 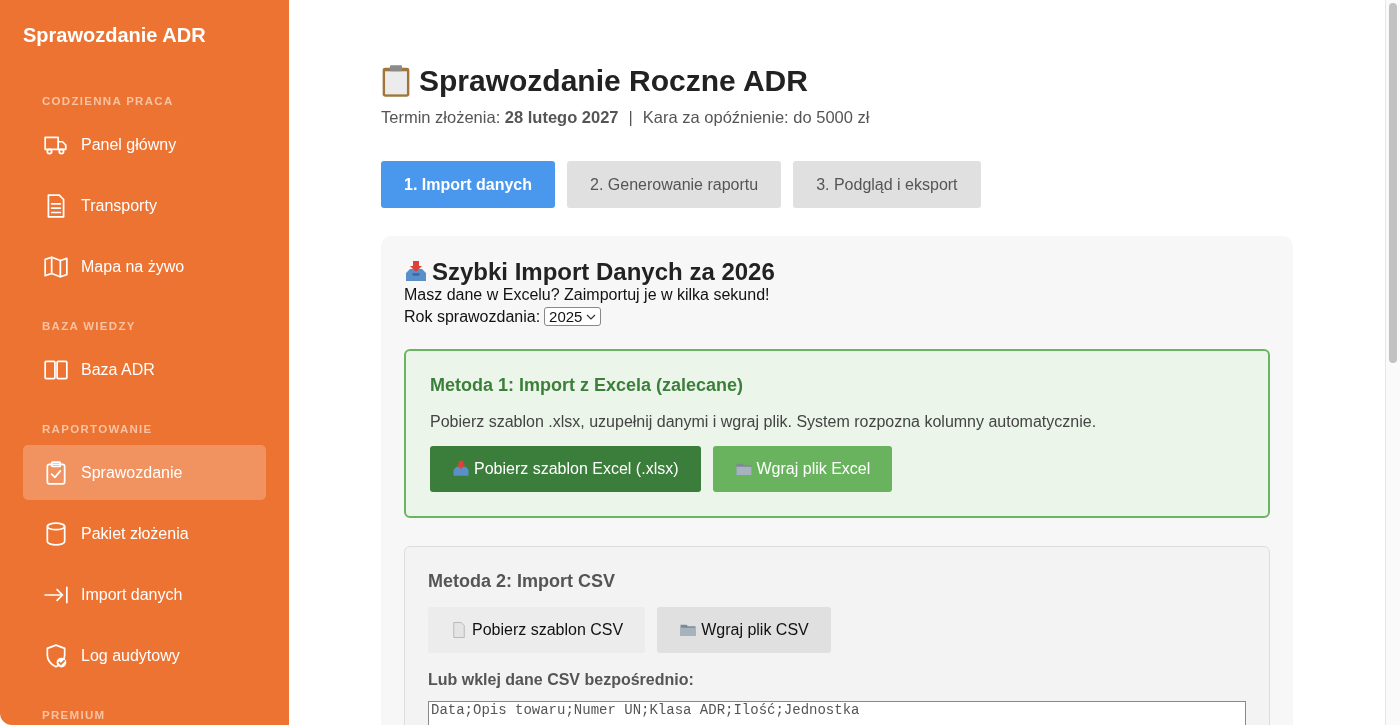 What do you see at coordinates (144, 472) in the screenshot?
I see `nav-item: Sprawozdanie` at bounding box center [144, 472].